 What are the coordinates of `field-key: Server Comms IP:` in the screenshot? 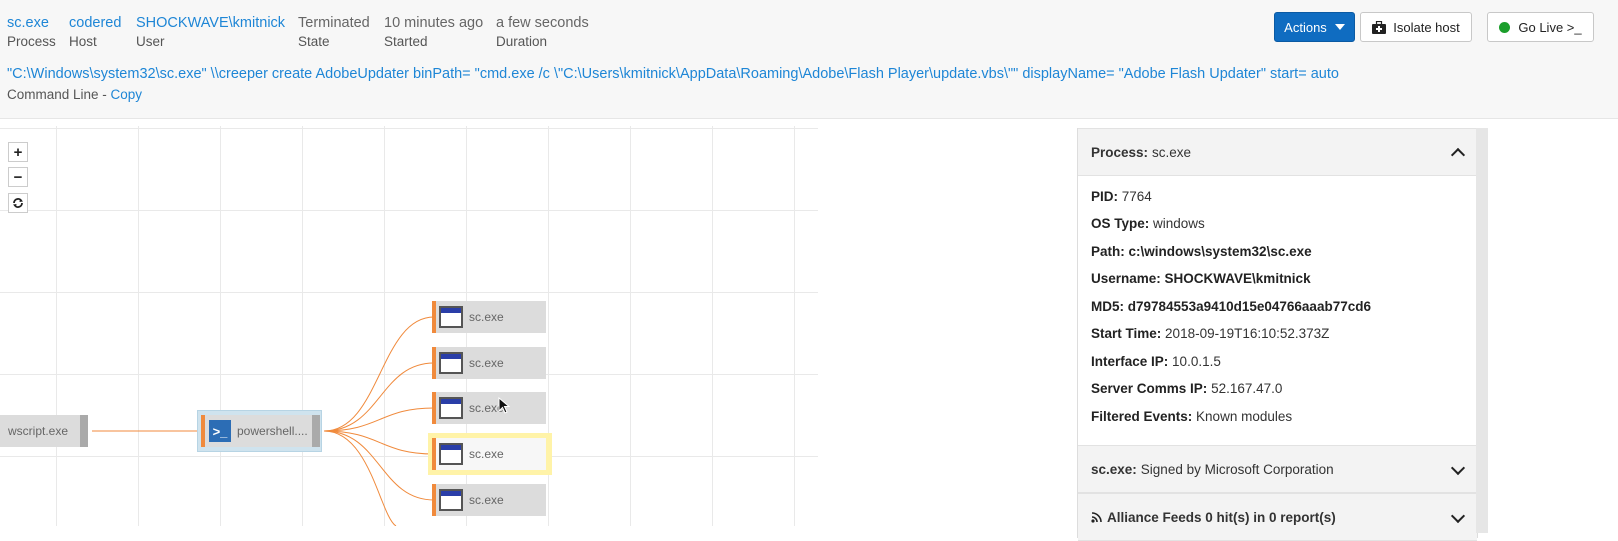 It's located at (1149, 388).